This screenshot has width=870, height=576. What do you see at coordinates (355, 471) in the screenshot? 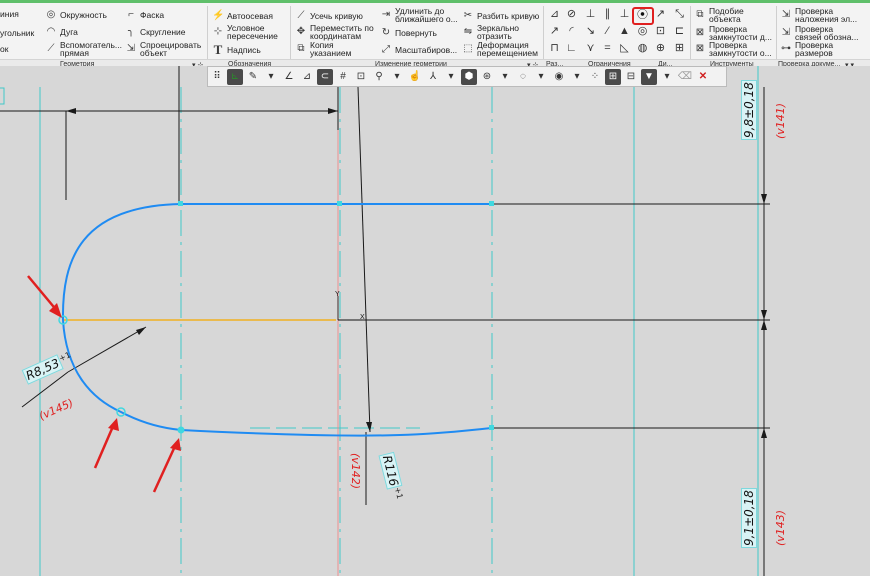
I see `dim-r116-var: (v142)` at bounding box center [355, 471].